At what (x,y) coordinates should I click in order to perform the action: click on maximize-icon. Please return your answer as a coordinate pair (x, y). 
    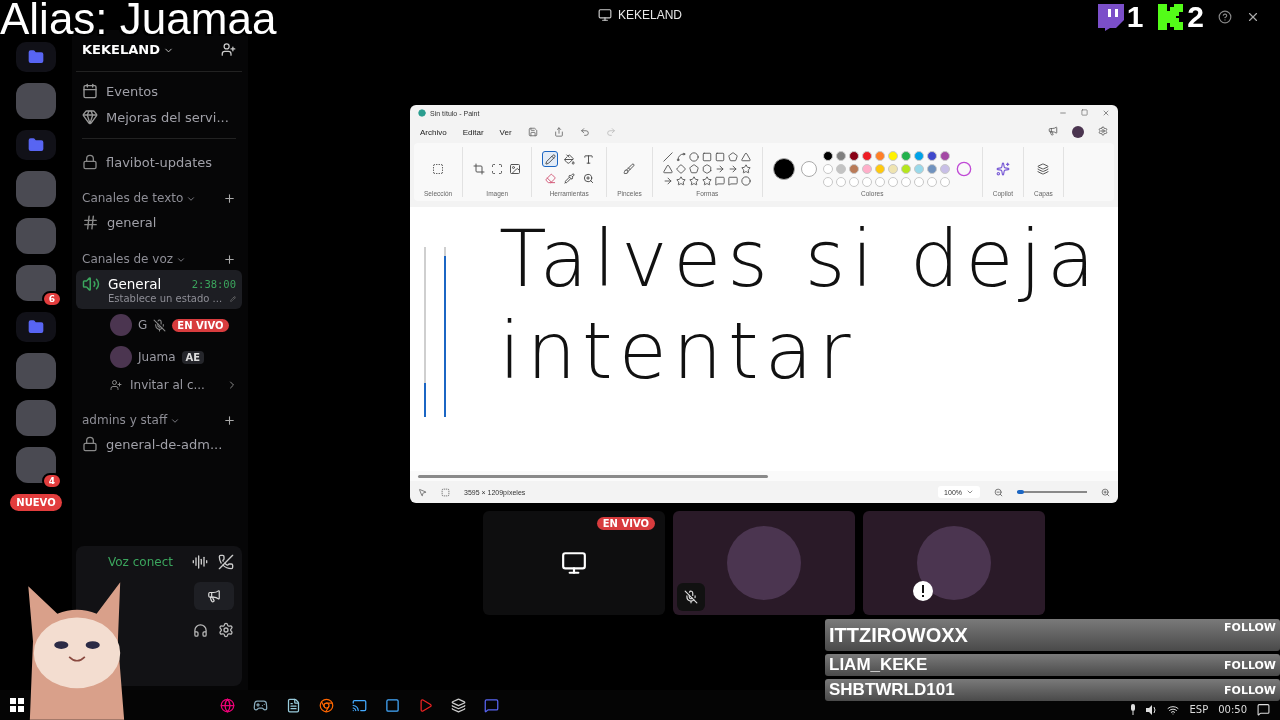
    Looking at the image, I should click on (1084, 112).